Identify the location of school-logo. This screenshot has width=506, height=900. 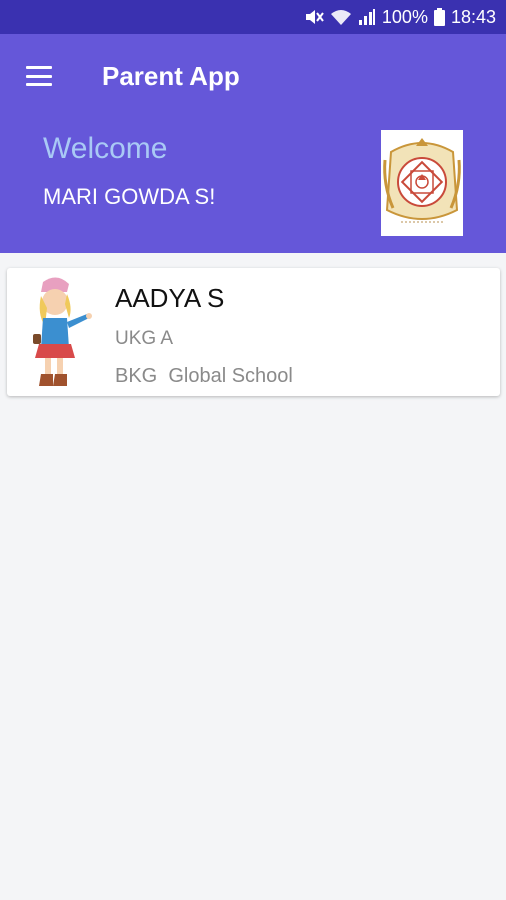
(422, 183).